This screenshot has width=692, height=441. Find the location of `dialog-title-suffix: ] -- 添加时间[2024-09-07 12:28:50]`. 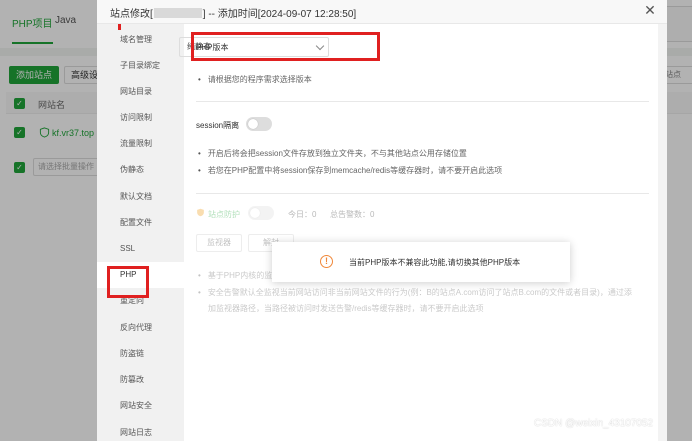

dialog-title-suffix: ] -- 添加时间[2024-09-07 12:28:50] is located at coordinates (279, 14).